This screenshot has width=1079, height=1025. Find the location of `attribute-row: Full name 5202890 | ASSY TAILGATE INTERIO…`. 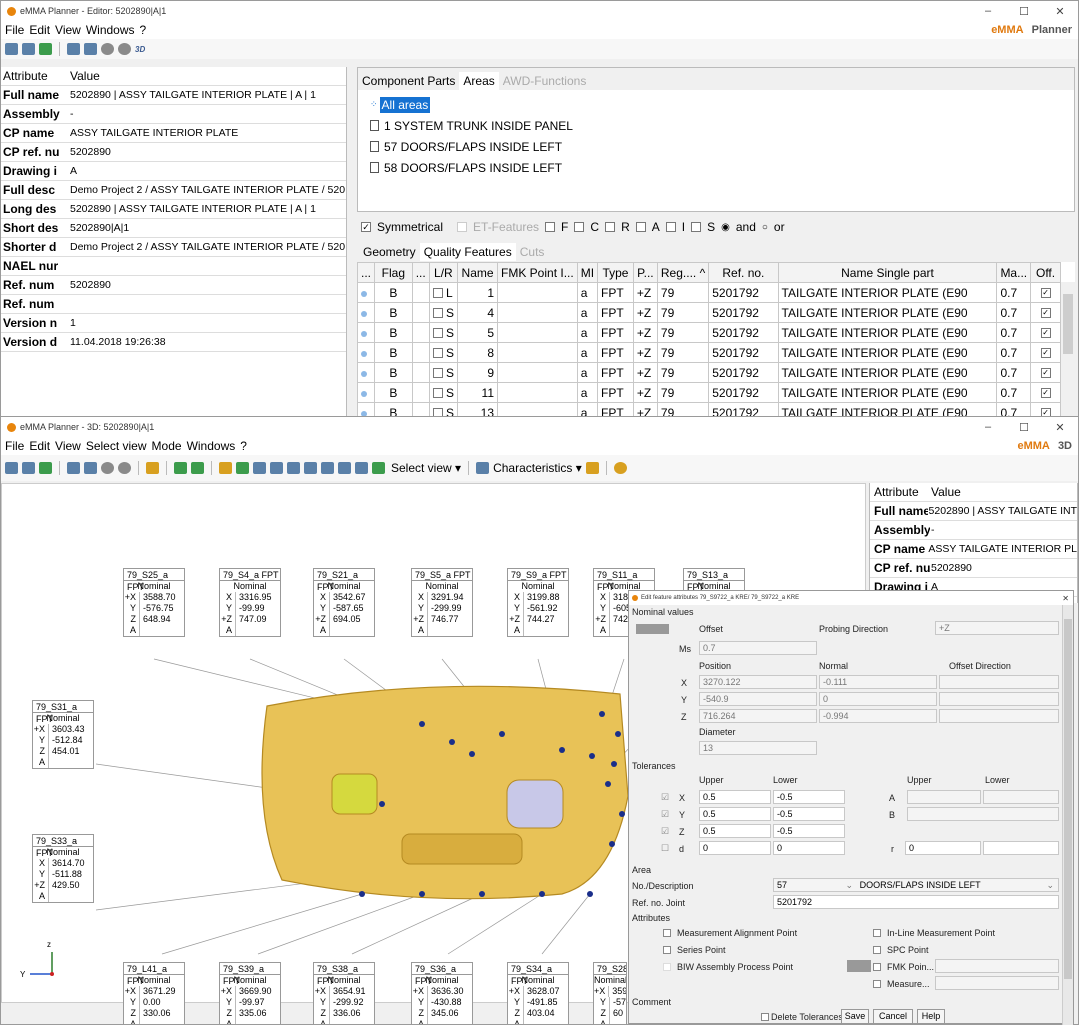

attribute-row: Full name 5202890 | ASSY TAILGATE INTERIO… is located at coordinates (173, 95).